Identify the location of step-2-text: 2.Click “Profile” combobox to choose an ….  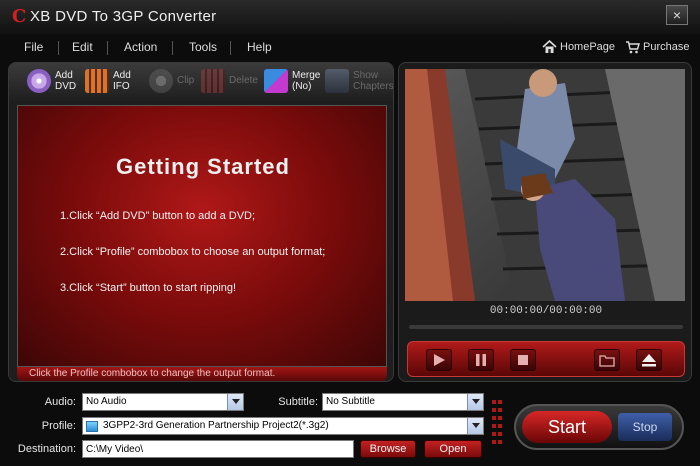
(193, 252).